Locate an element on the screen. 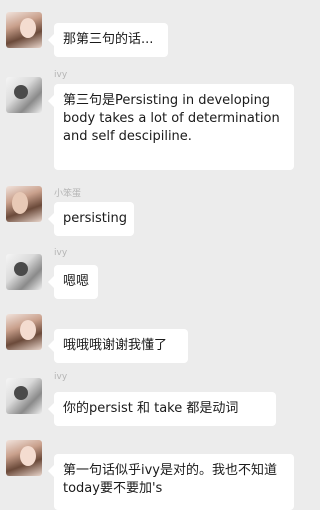 The image size is (320, 510). message-bubble: 哦哦哦谢谢我懂了 is located at coordinates (118, 346).